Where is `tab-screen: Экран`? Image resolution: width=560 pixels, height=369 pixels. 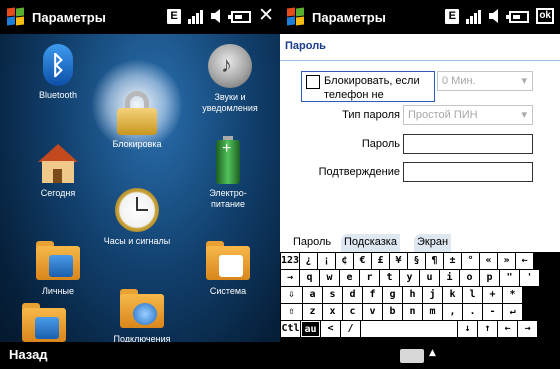
tab-screen: Экран is located at coordinates (433, 243).